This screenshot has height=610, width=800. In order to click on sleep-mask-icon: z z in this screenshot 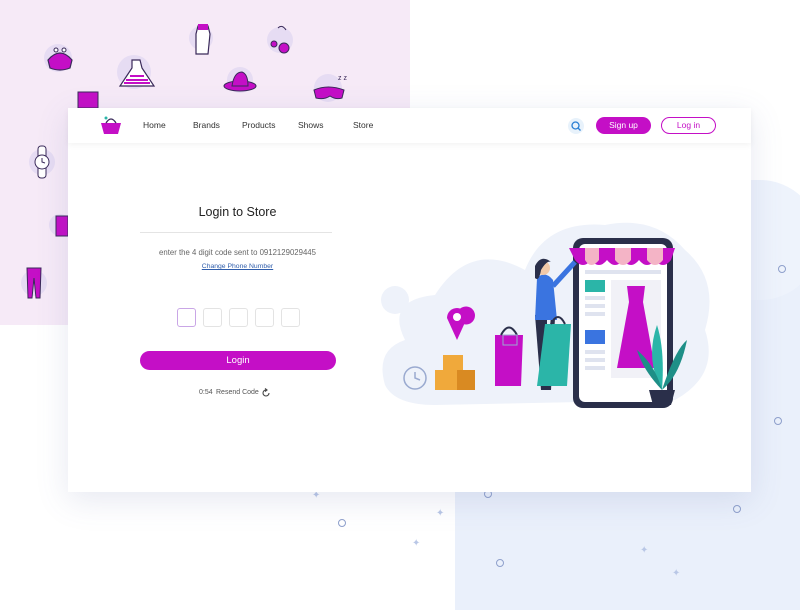, I will do `click(330, 88)`.